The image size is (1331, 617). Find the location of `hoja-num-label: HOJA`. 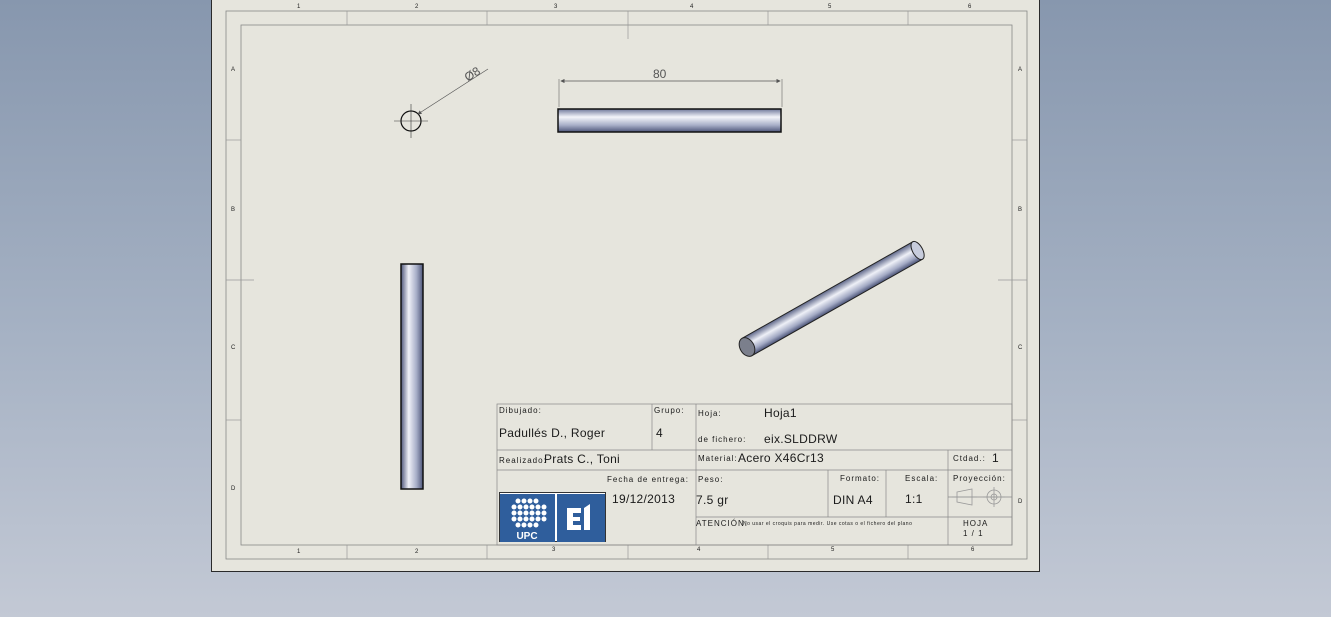

hoja-num-label: HOJA is located at coordinates (976, 523).